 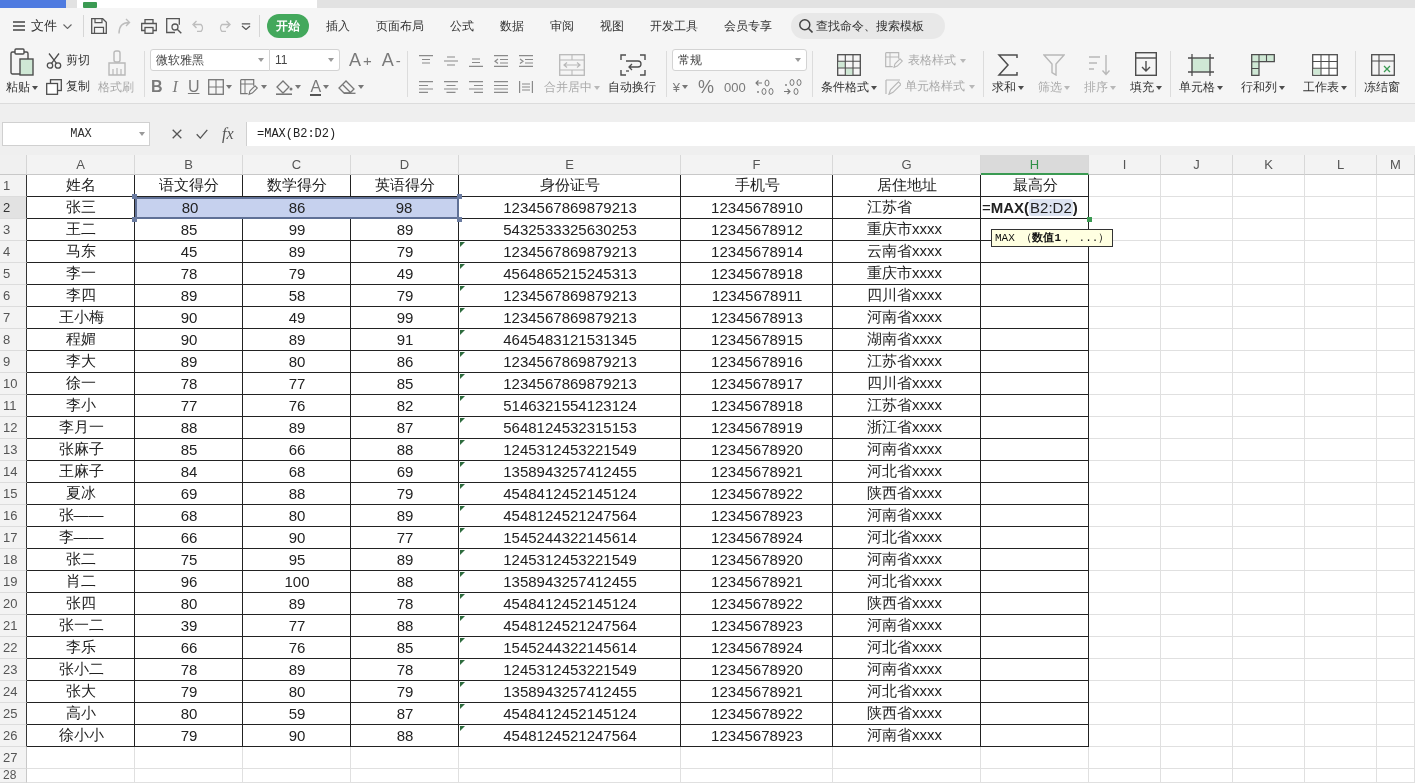 What do you see at coordinates (149, 26) in the screenshot?
I see `printer-icon` at bounding box center [149, 26].